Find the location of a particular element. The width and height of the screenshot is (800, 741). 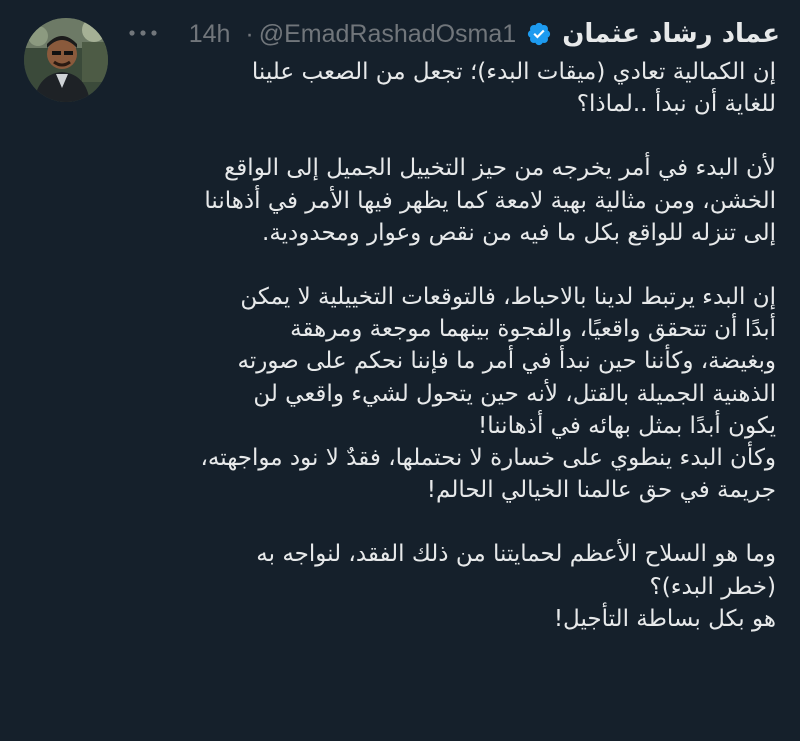

more-button is located at coordinates (143, 33).